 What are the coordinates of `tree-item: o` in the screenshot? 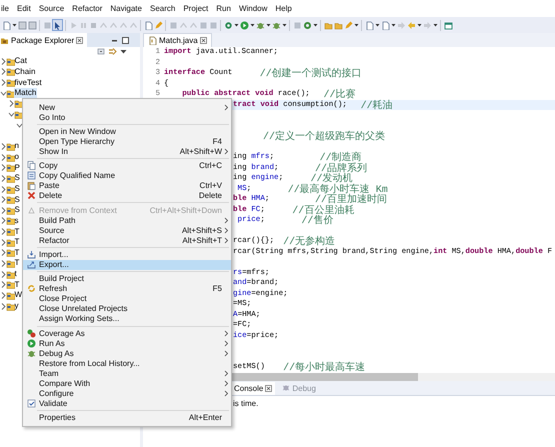 It's located at (17, 157).